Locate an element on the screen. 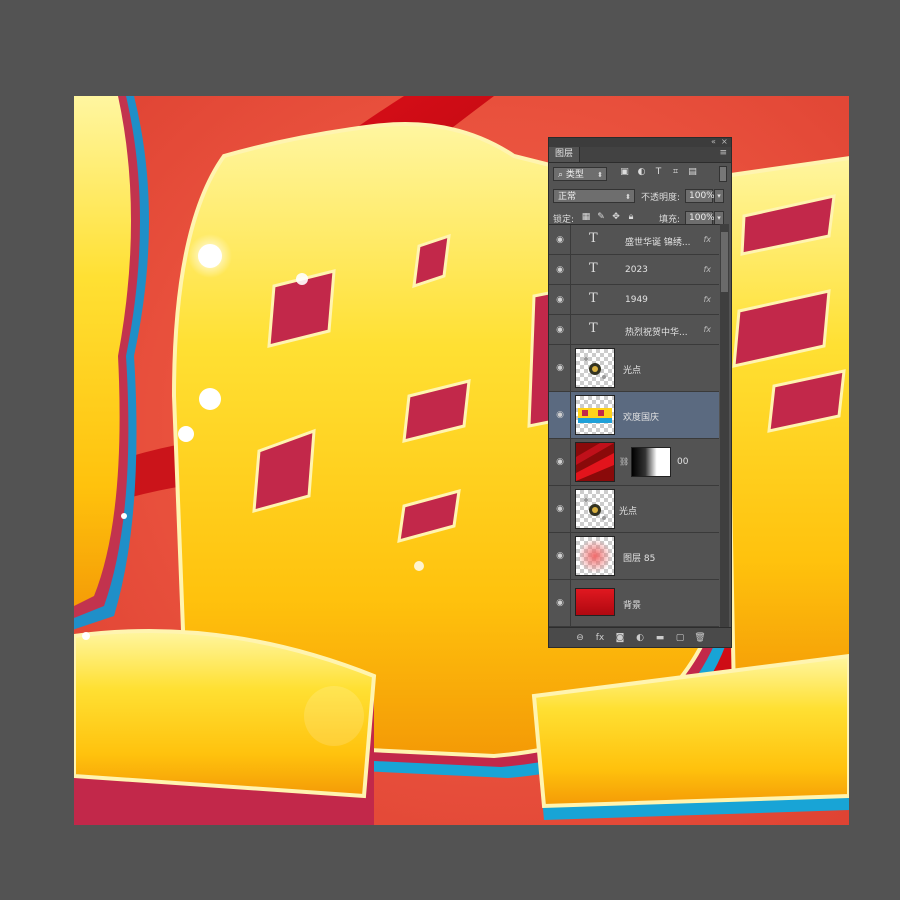 This screenshot has width=900, height=900. layer-row: ◉ T 盛世华诞 锦绣... fx is located at coordinates (634, 240).